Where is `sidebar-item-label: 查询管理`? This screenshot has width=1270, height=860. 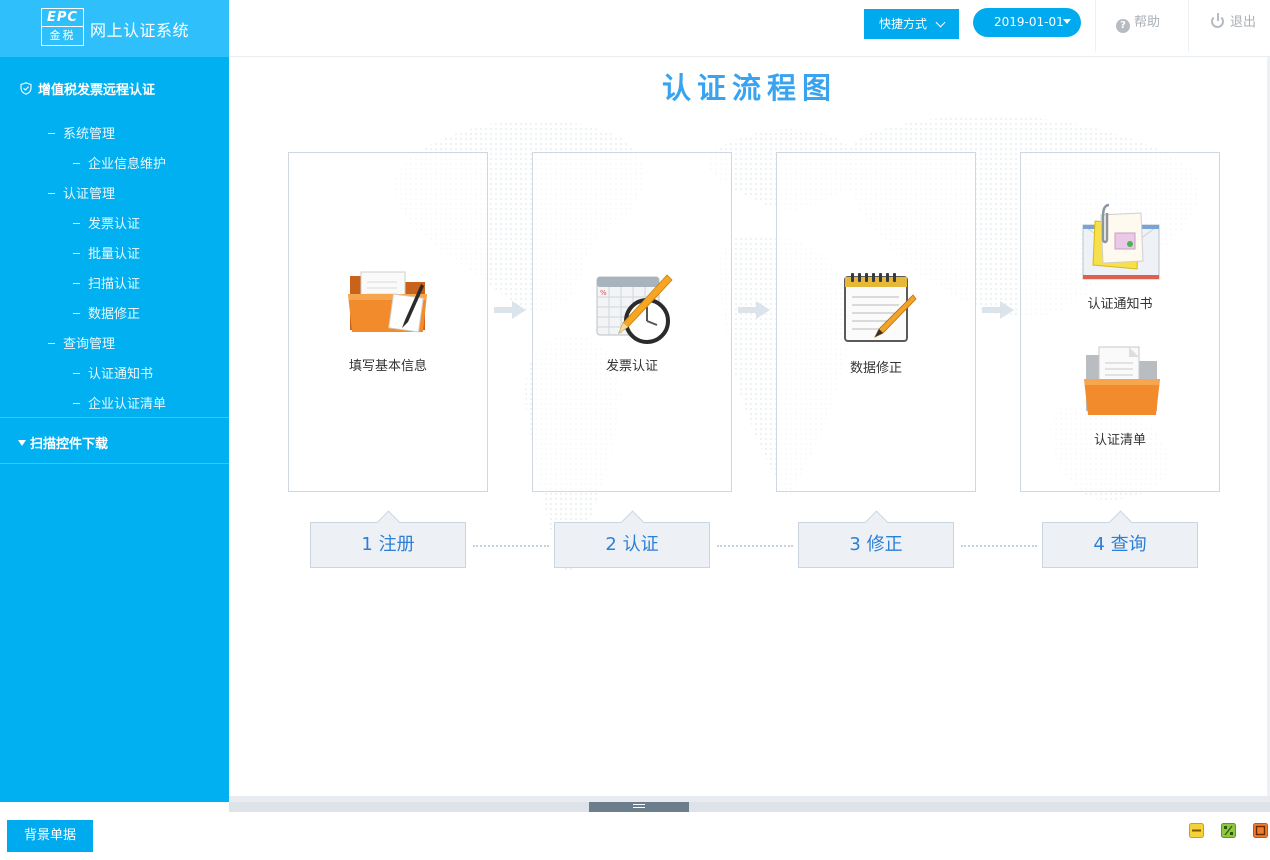 sidebar-item-label: 查询管理 is located at coordinates (89, 344).